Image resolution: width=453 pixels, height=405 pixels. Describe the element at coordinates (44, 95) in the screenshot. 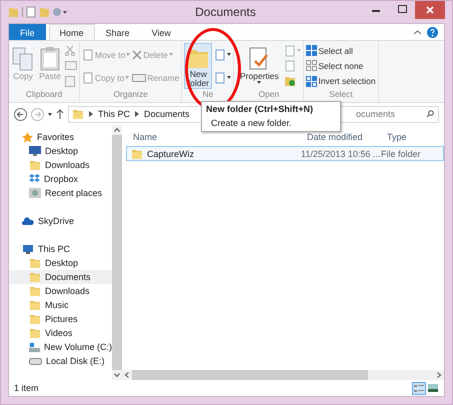

I see `group-label: Clipboard` at that location.